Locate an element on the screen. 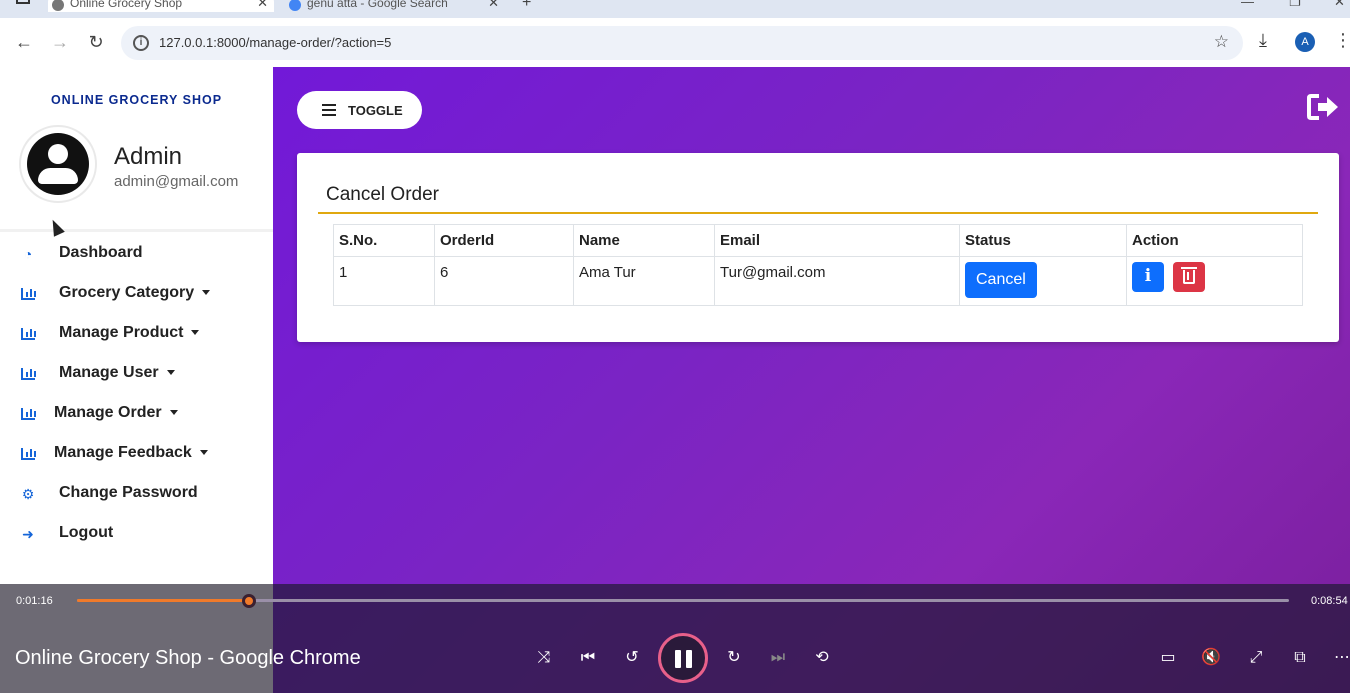  seek-bar is located at coordinates (683, 601).